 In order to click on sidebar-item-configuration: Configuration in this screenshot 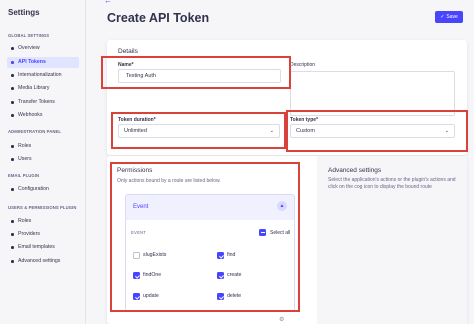, I will do `click(43, 189)`.